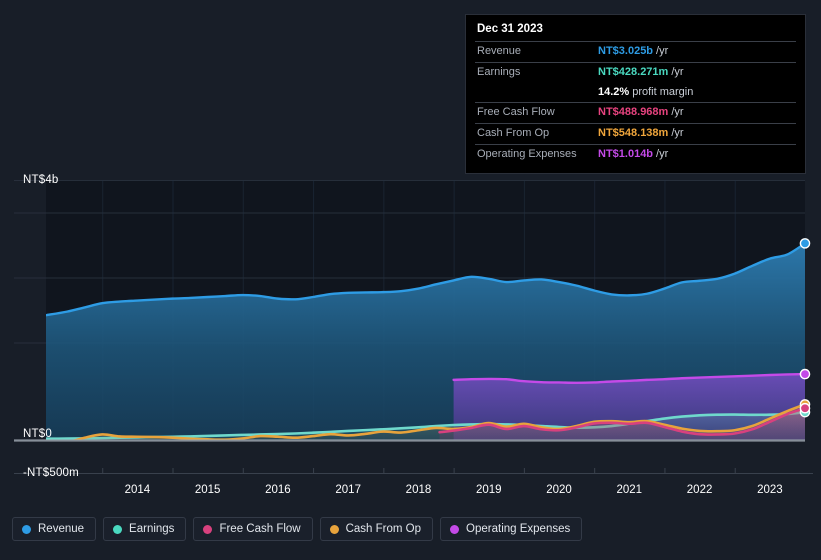  I want to click on tooltip-row-value: 14.2%, so click(614, 91).